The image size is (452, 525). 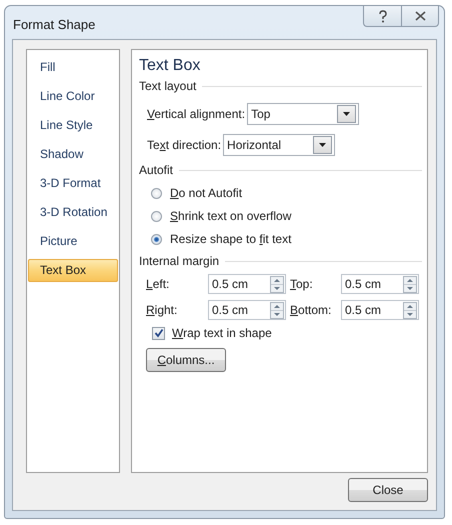 What do you see at coordinates (170, 66) in the screenshot?
I see `panel-title: Text Box` at bounding box center [170, 66].